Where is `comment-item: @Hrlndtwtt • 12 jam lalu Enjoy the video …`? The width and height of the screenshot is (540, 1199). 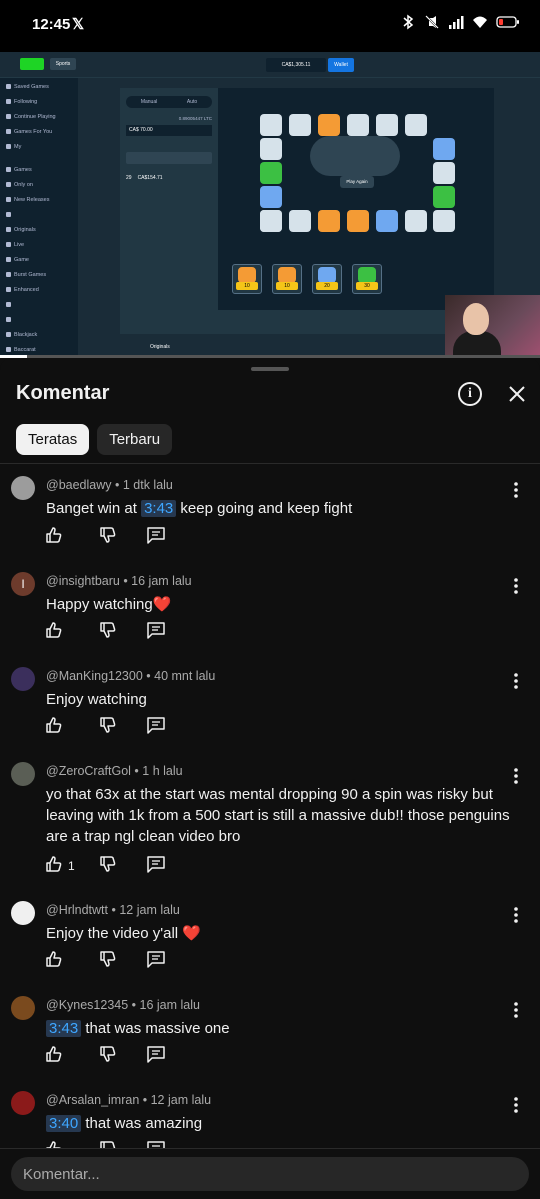
comment-item: @Hrlndtwtt • 12 jam lalu Enjoy the video … is located at coordinates (270, 936).